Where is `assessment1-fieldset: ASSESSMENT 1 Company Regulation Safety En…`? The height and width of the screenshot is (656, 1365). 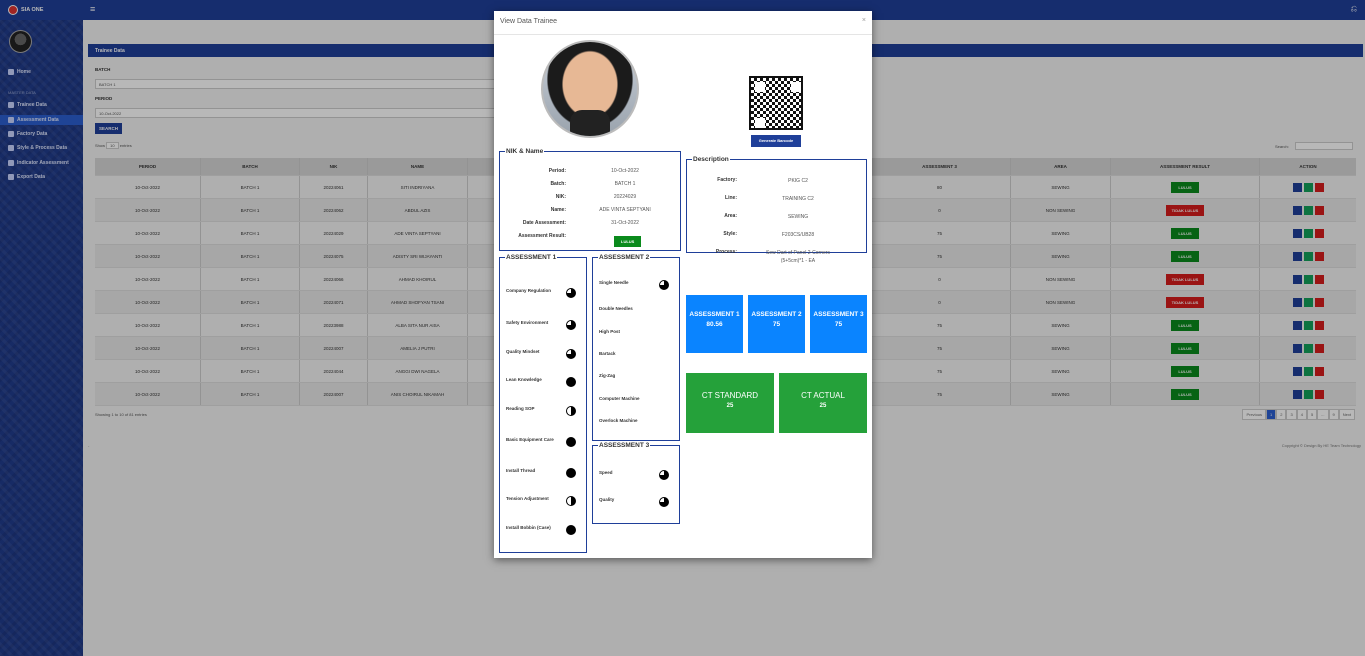
assessment1-fieldset: ASSESSMENT 1 Company Regulation Safety En… is located at coordinates (543, 403).